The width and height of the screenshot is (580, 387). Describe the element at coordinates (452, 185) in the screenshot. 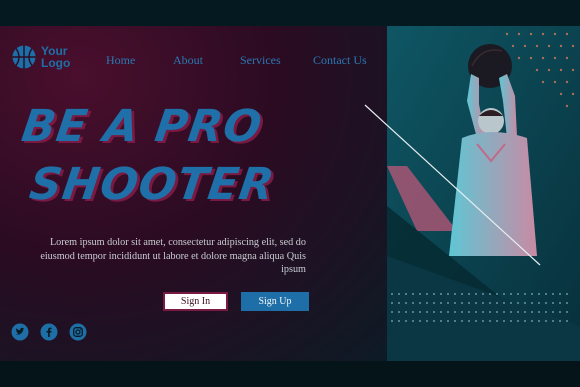

I see `diagonal-line` at that location.